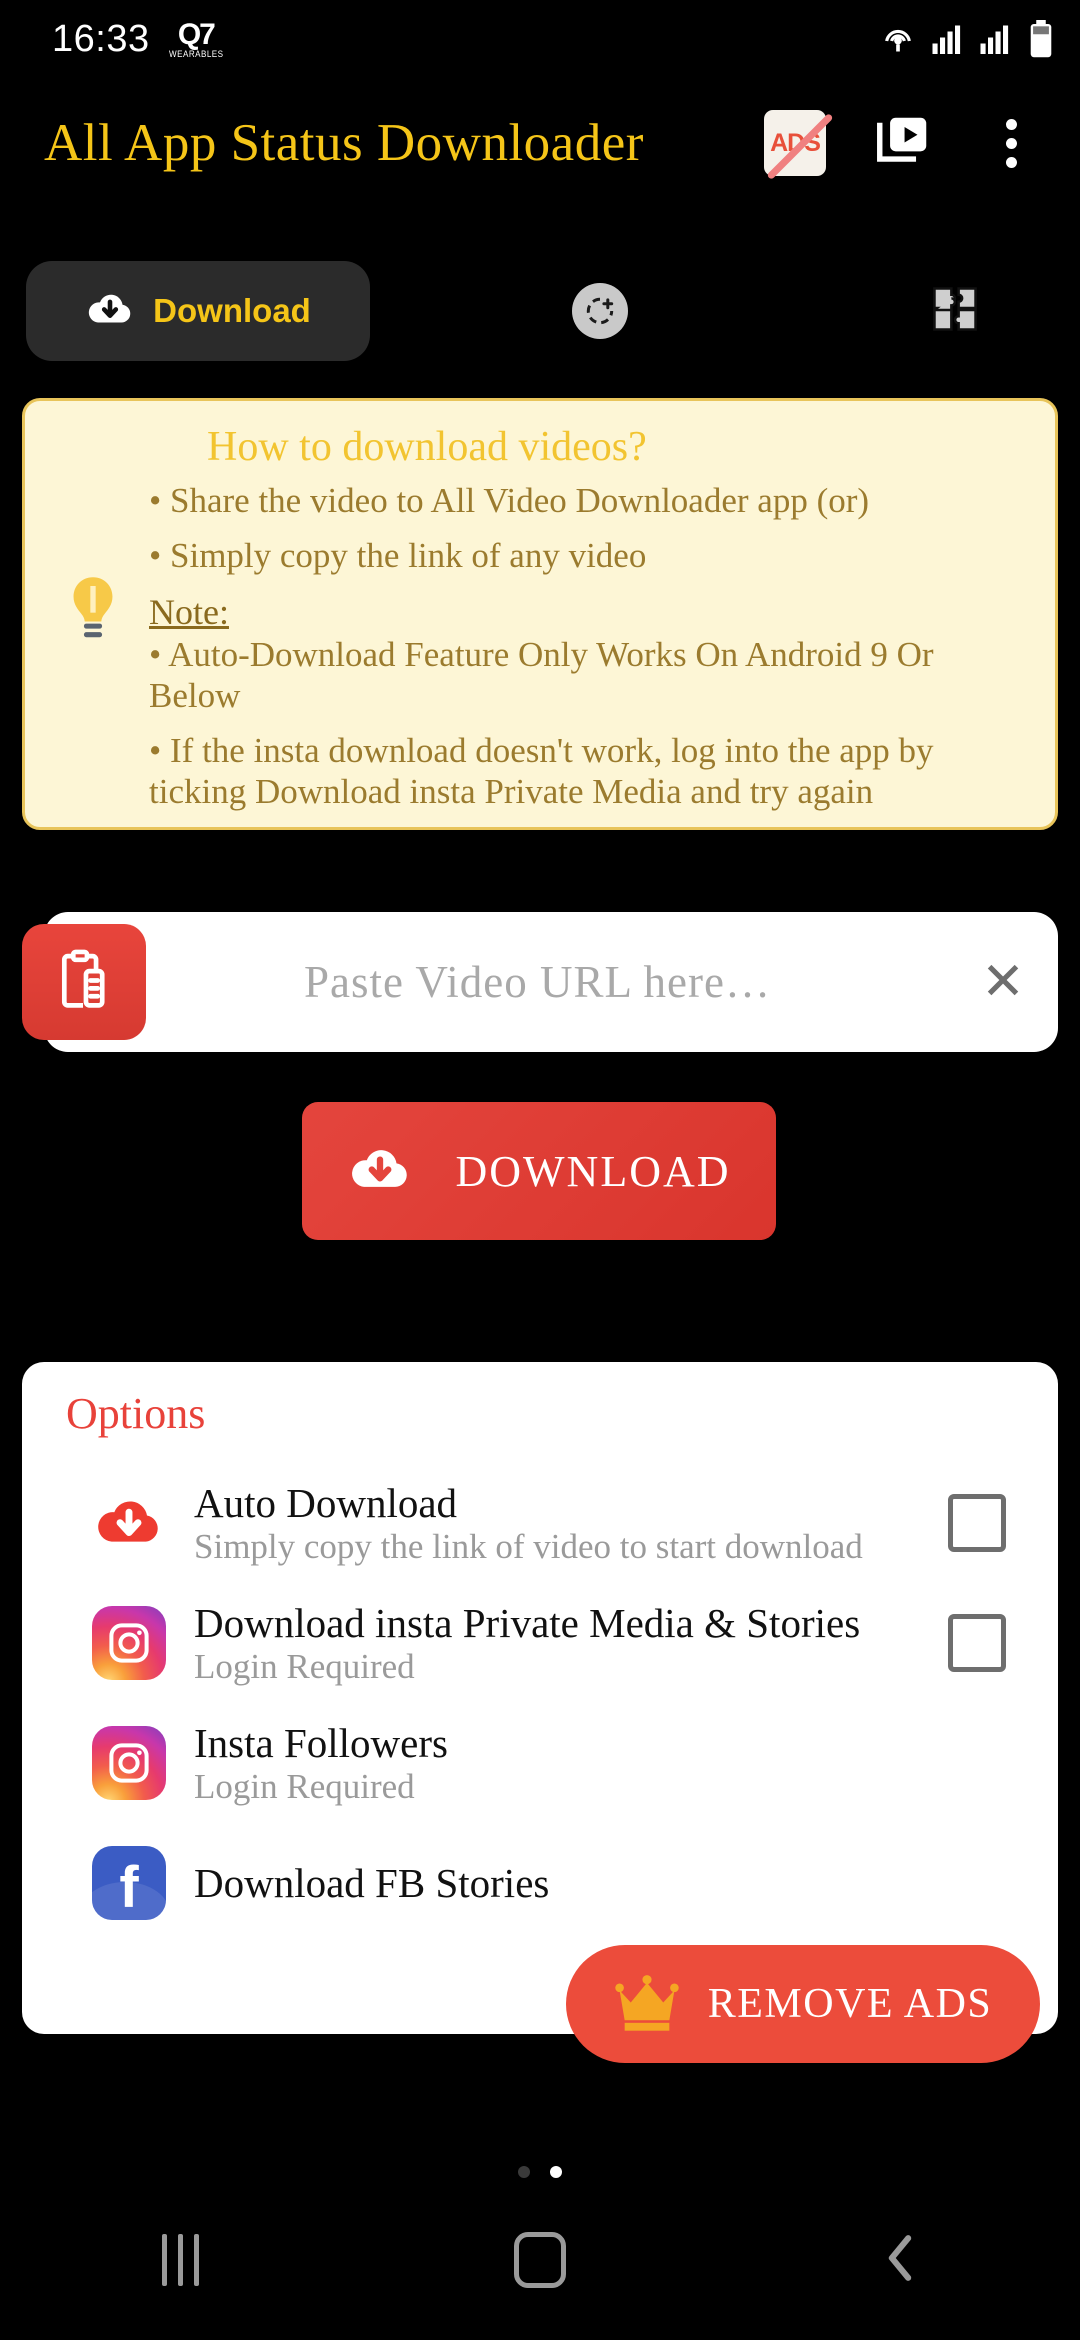 This screenshot has height=2340, width=1080. I want to click on tab-download: Download, so click(198, 311).